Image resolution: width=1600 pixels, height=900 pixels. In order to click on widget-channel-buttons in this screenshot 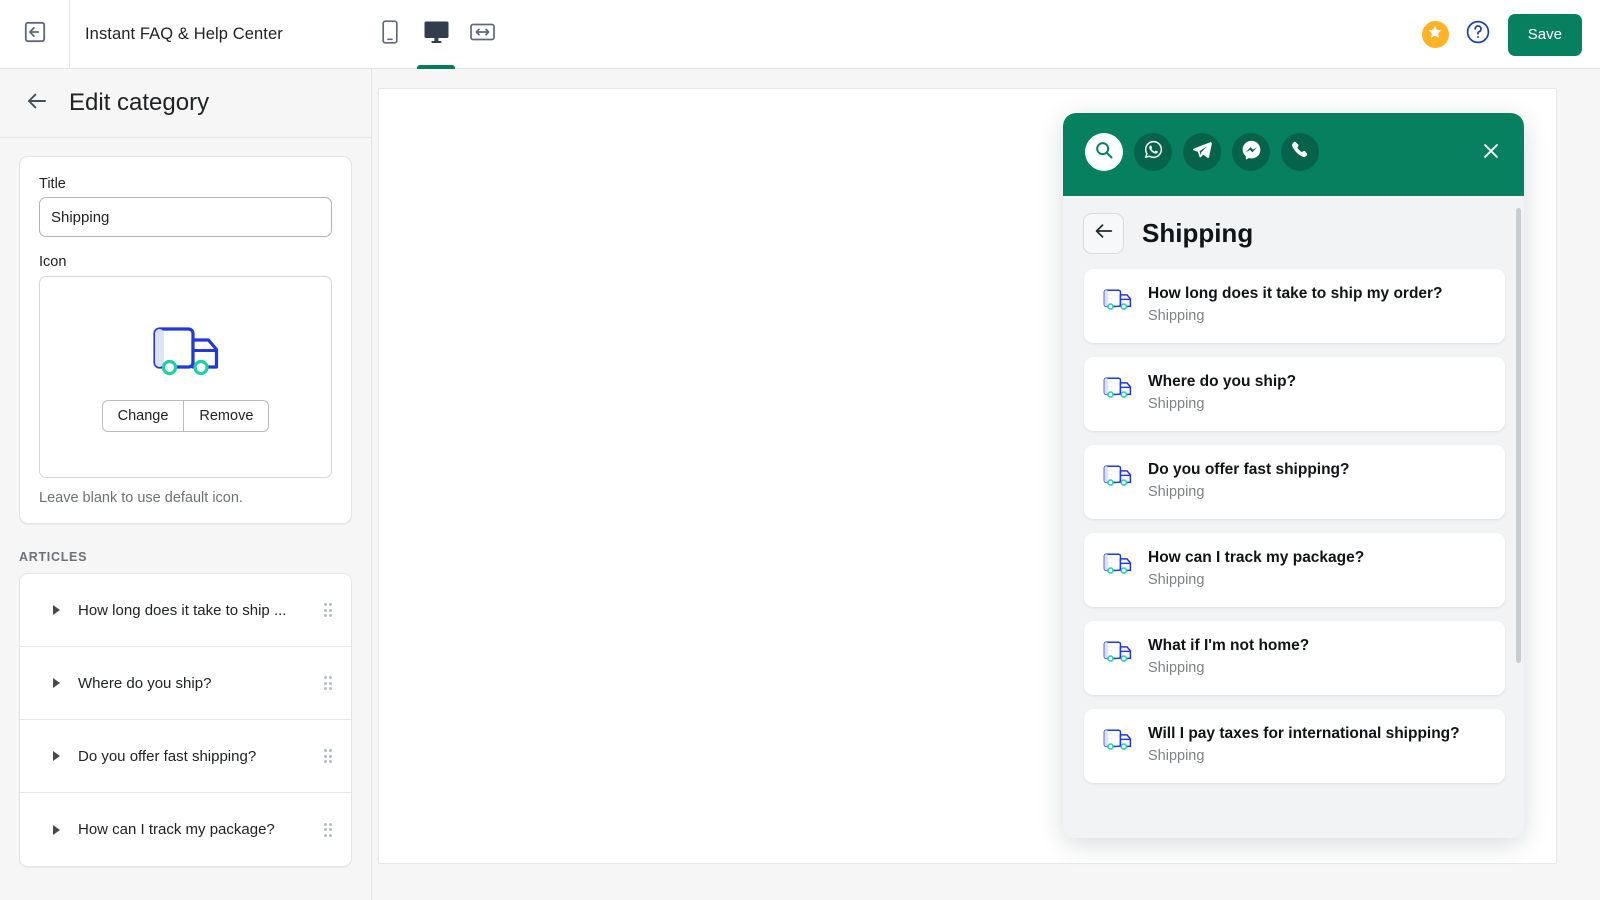, I will do `click(1202, 152)`.